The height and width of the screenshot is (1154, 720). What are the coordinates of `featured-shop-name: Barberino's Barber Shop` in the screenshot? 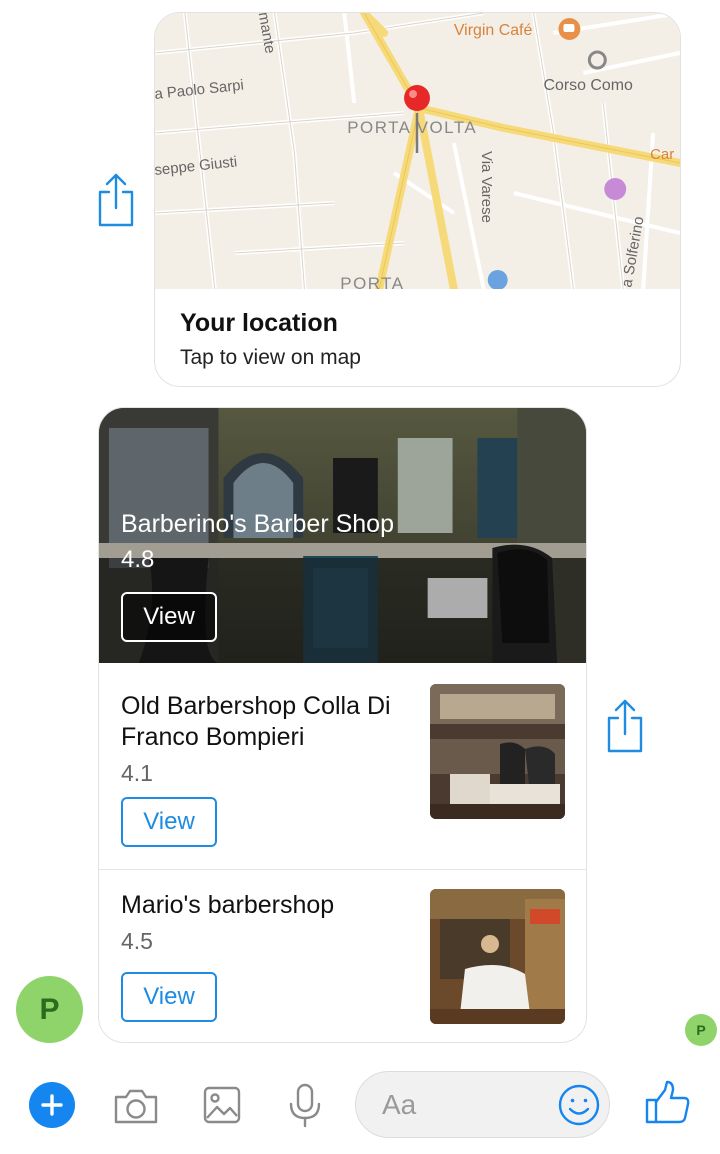 It's located at (257, 524).